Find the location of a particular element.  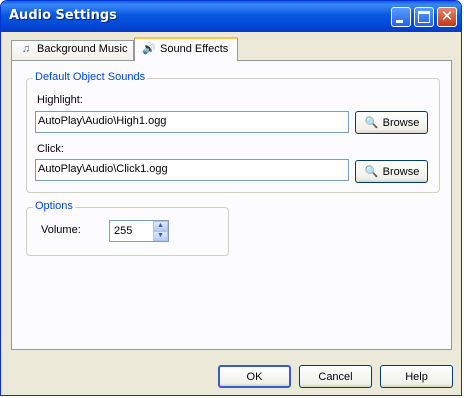

volume-label: Volume: is located at coordinates (61, 230).